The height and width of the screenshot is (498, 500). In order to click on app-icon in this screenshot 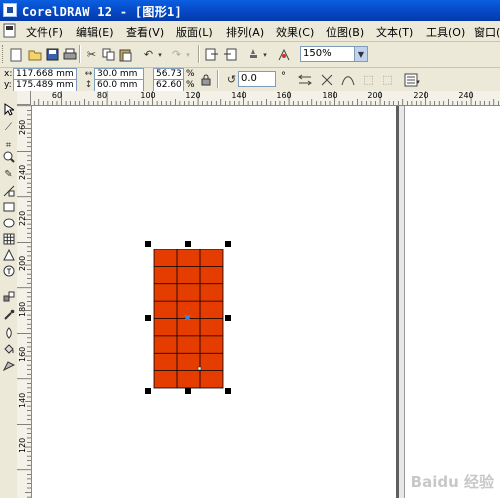, I will do `click(10, 10)`.